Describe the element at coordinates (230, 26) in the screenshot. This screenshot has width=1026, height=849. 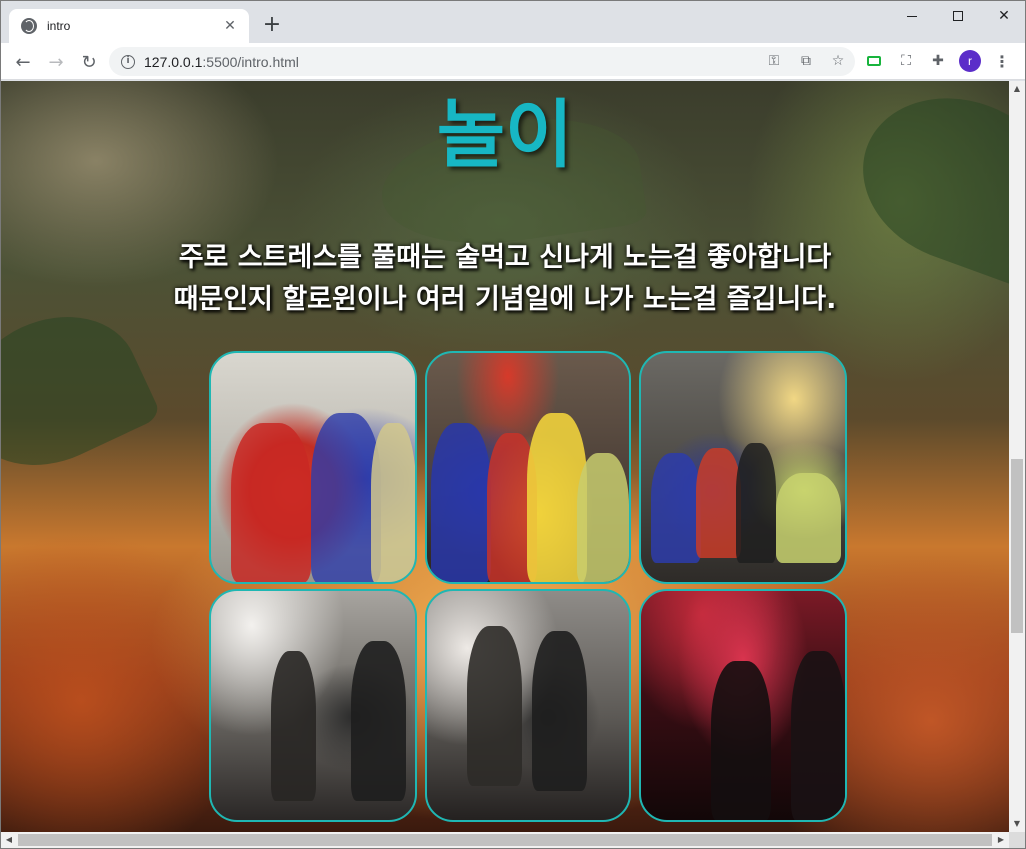
I see `close-tab-icon: ✕` at that location.